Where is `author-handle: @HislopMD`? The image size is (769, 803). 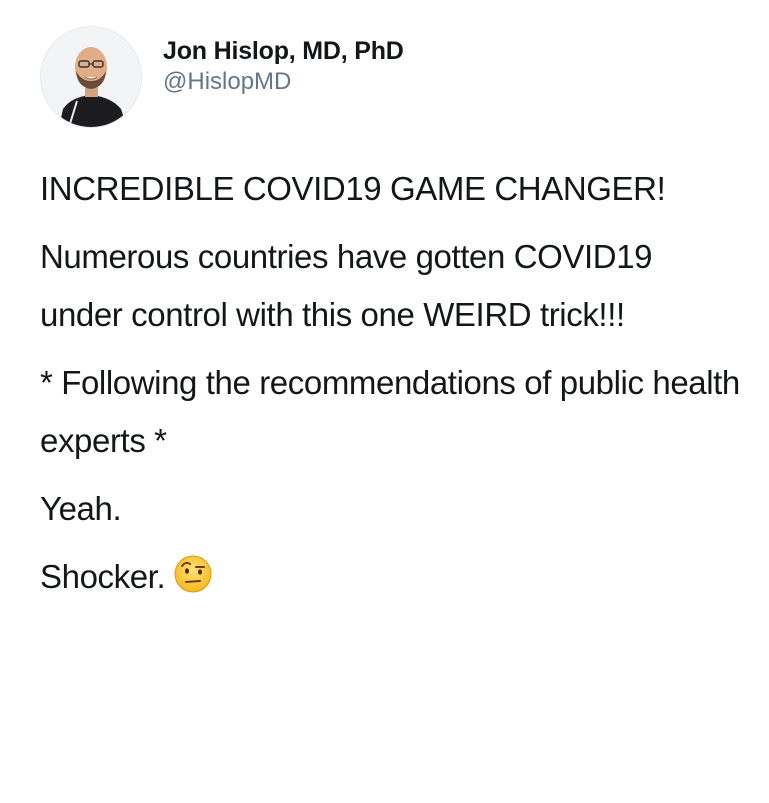 author-handle: @HislopMD is located at coordinates (283, 82).